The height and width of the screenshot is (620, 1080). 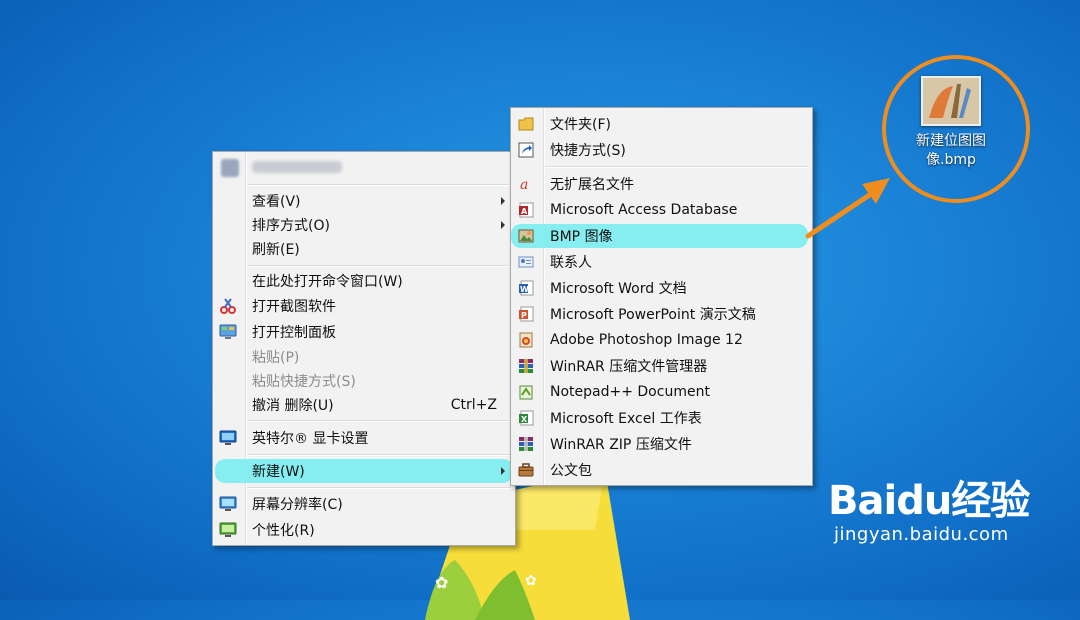 I want to click on bmp-file-thumbnail-icon, so click(x=951, y=101).